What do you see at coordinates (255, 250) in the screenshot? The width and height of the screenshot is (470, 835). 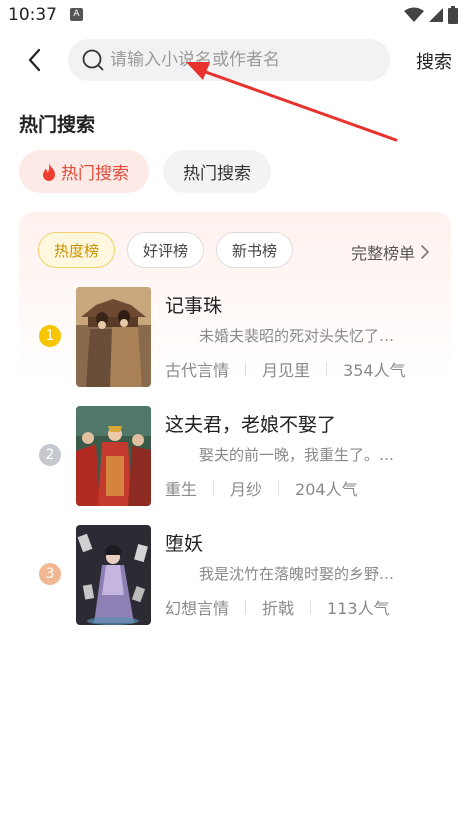 I see `tab-new-books: 新书榜` at bounding box center [255, 250].